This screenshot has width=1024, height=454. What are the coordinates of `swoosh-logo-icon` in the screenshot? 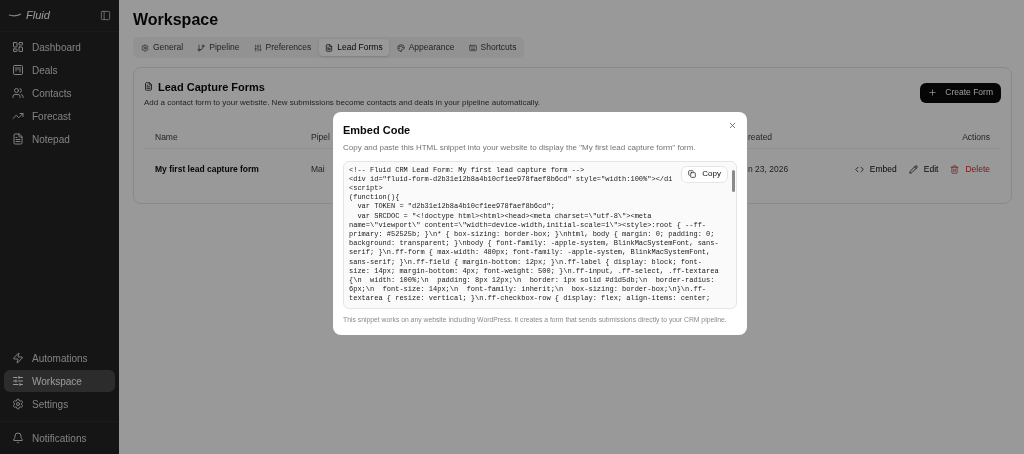 It's located at (15, 15).